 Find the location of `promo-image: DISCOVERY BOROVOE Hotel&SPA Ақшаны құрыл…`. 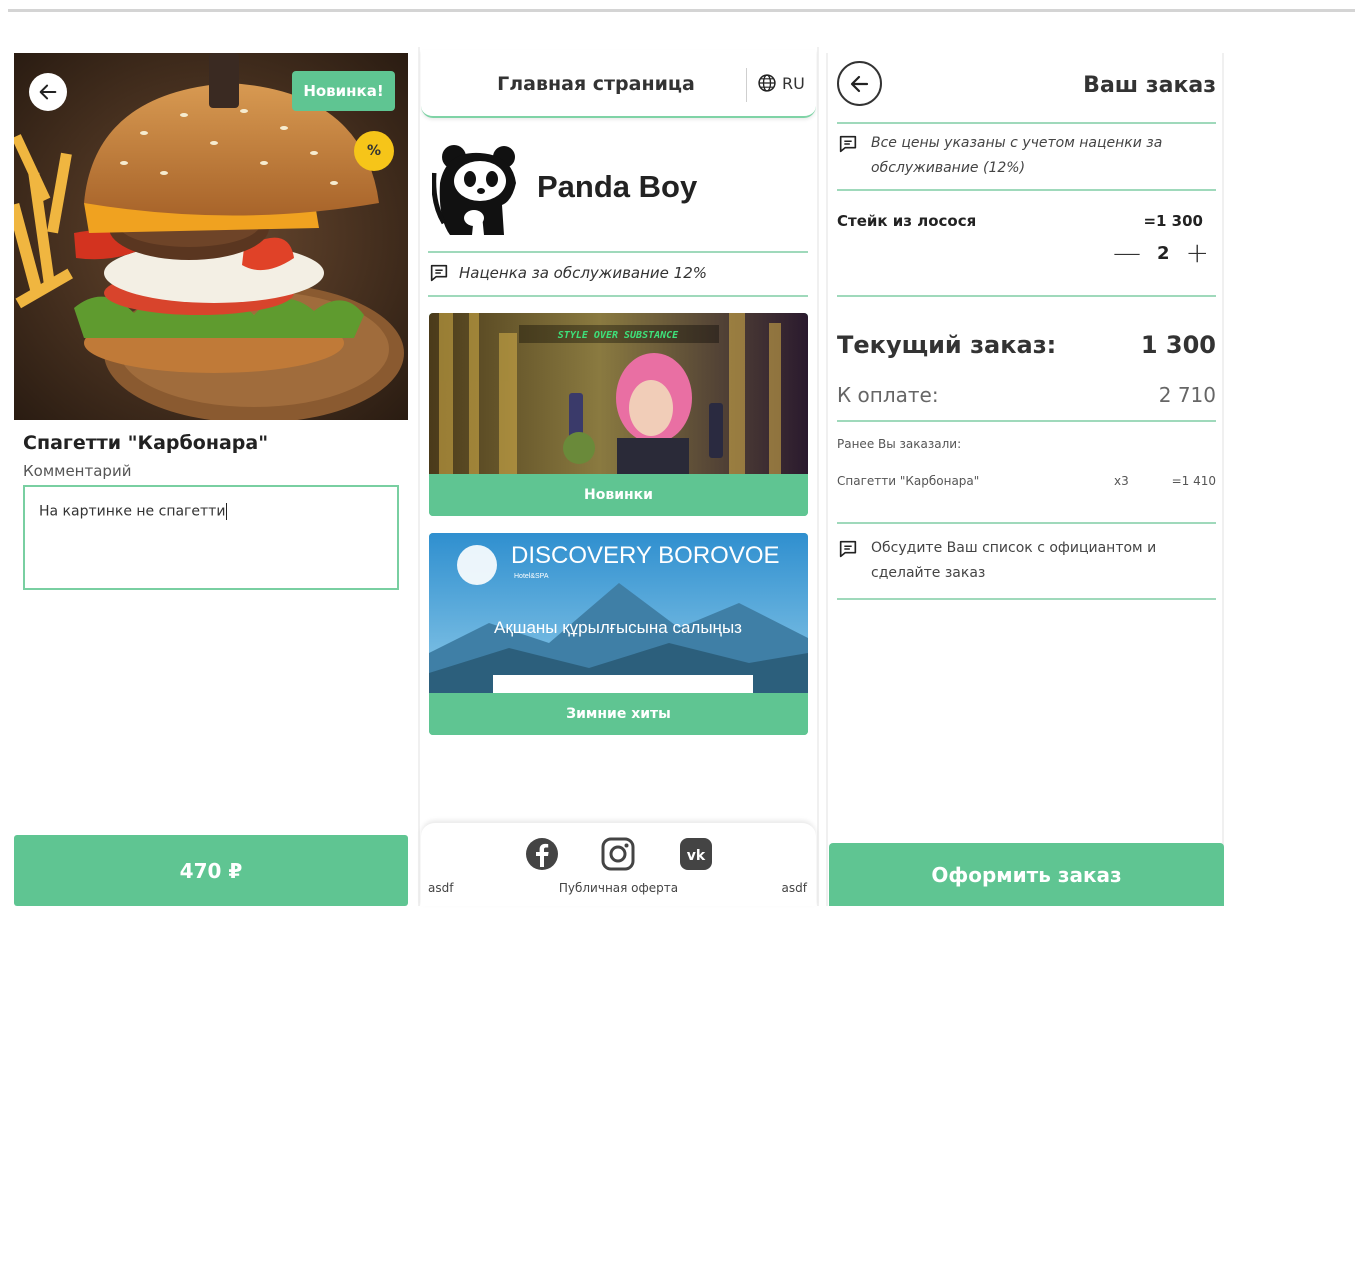

promo-image: DISCOVERY BOROVOE Hotel&SPA Ақшаны құрыл… is located at coordinates (618, 613).